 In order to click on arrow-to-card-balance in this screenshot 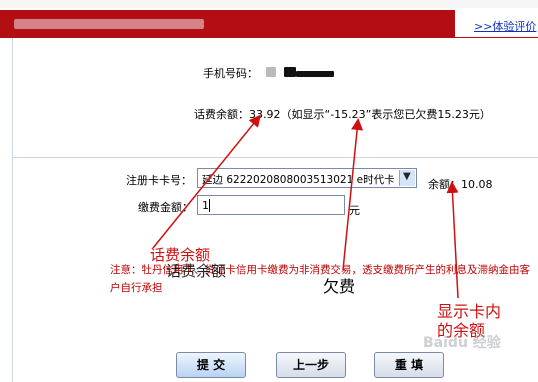, I will do `click(452, 240)`.